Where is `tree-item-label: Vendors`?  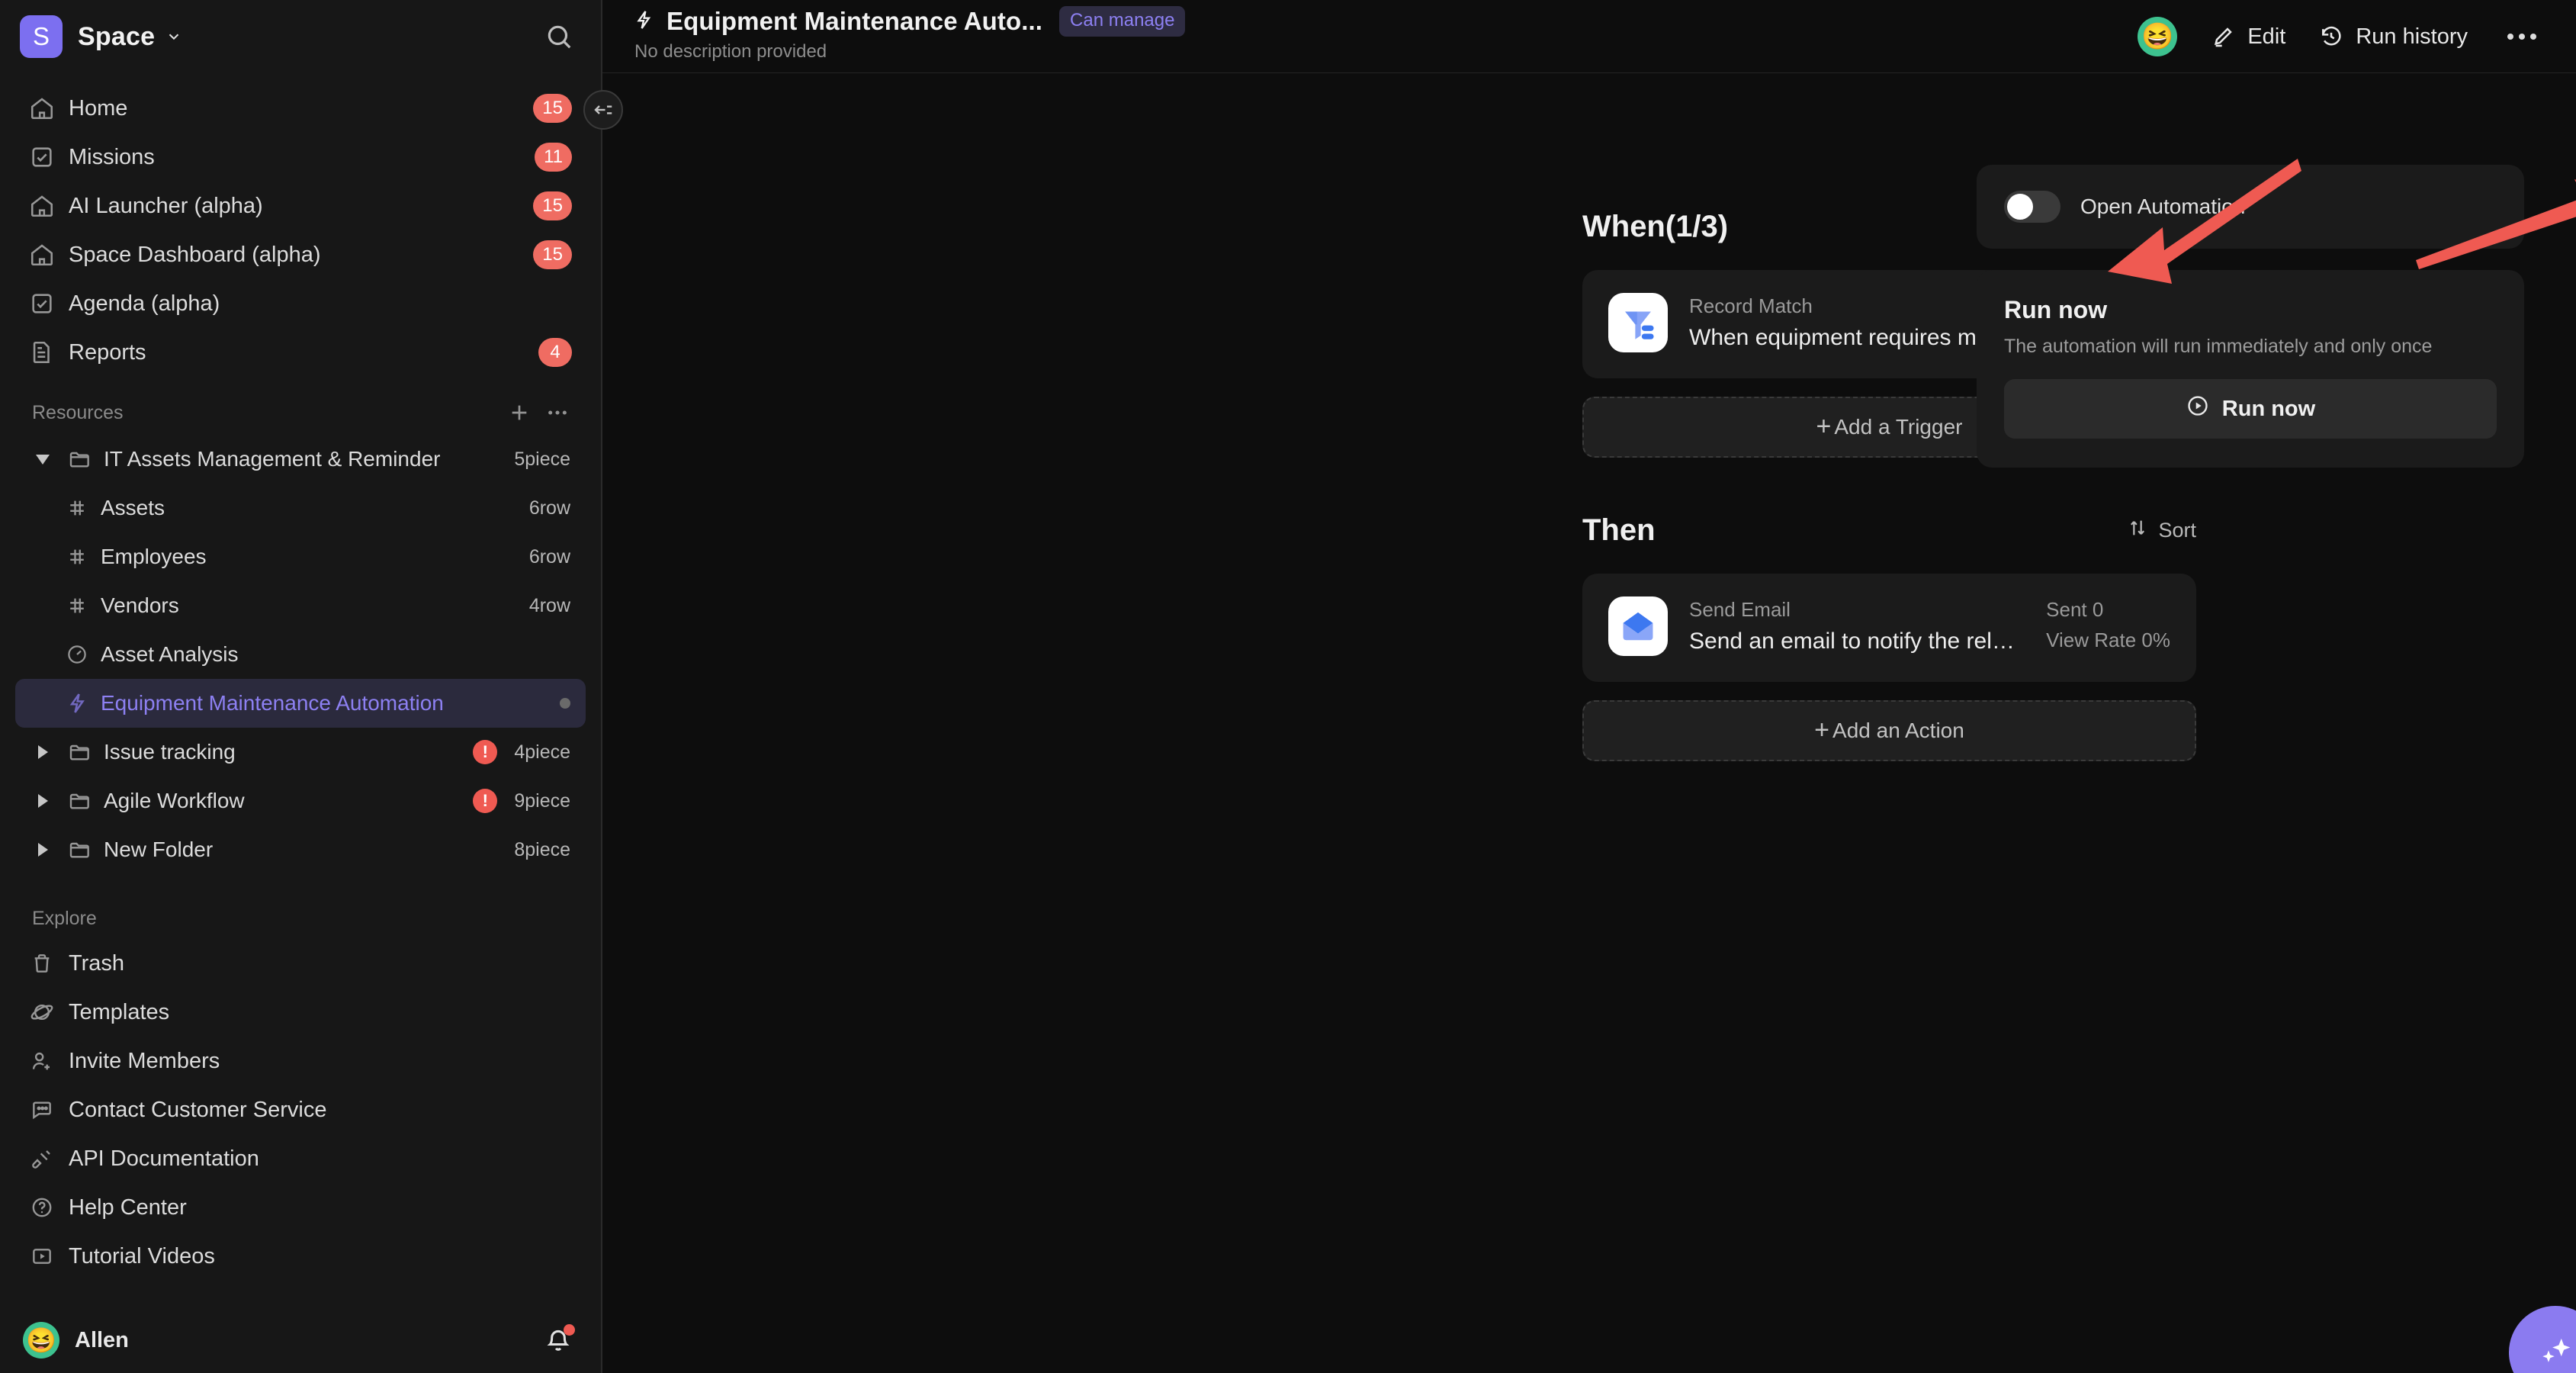
tree-item-label: Vendors is located at coordinates (140, 605).